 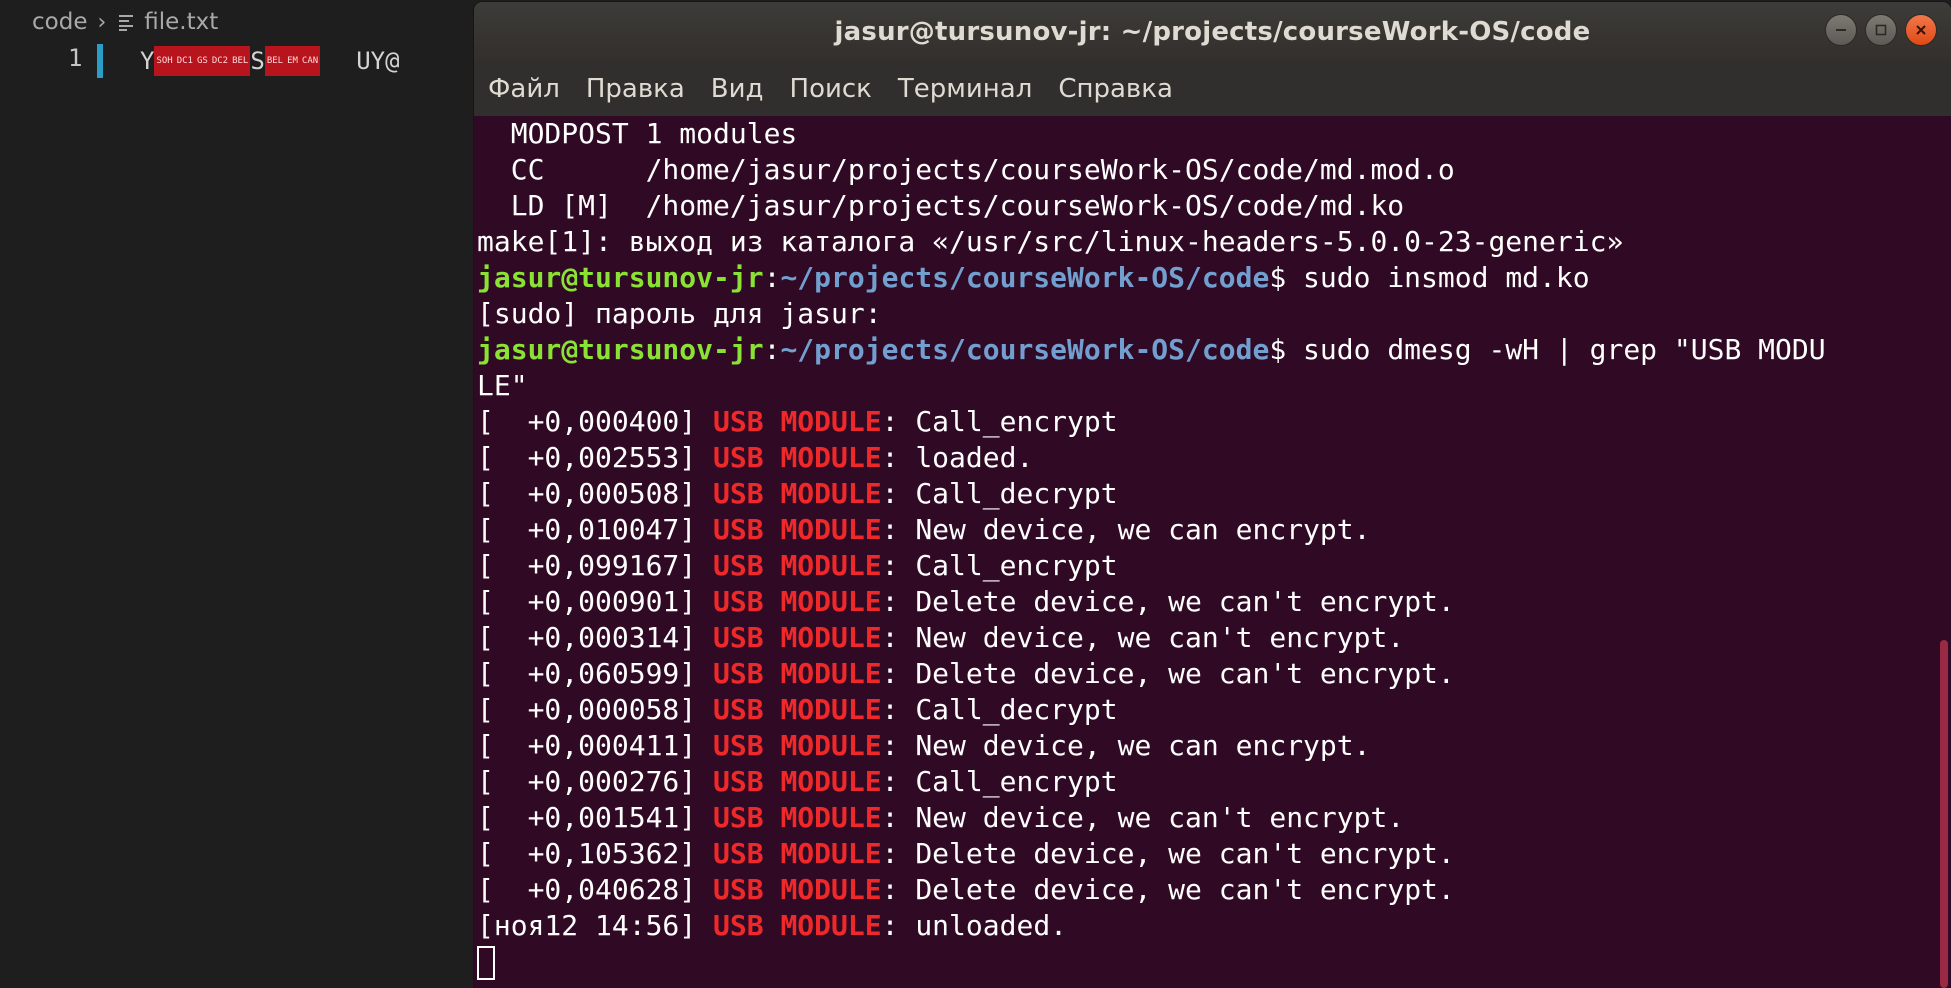 What do you see at coordinates (1841, 30) in the screenshot?
I see `minimize-icon` at bounding box center [1841, 30].